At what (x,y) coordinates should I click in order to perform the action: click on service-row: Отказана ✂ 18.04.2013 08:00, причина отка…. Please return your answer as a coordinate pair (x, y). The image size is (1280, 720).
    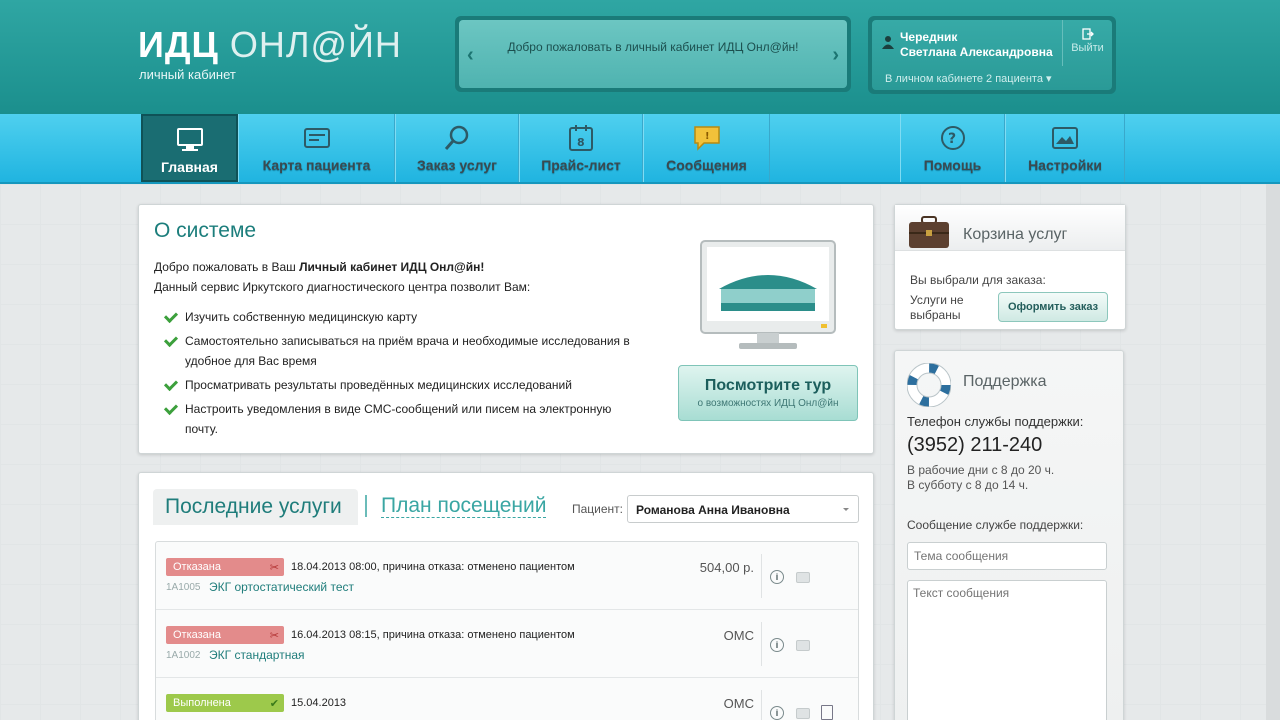
    Looking at the image, I should click on (507, 576).